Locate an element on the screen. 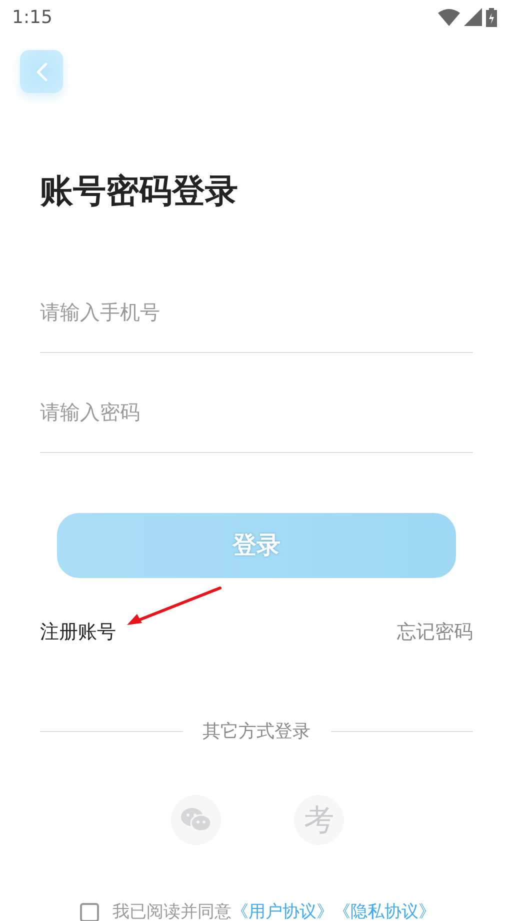 The width and height of the screenshot is (515, 921). forgot-password-link: 忘记密码 is located at coordinates (435, 632).